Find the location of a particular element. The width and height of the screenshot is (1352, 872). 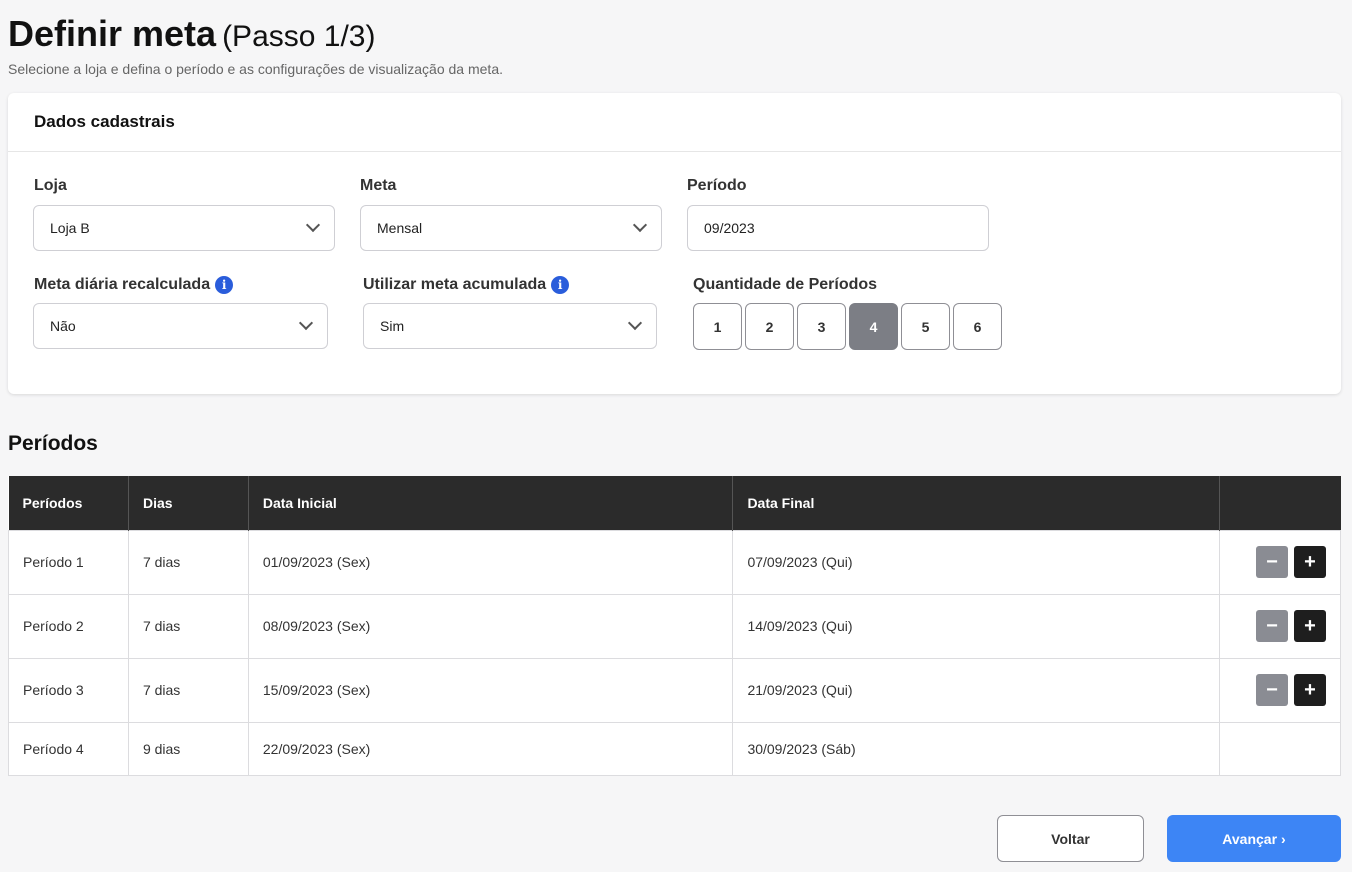

cell-data-inicial: 08/09/2023 (Sex) is located at coordinates (490, 626).